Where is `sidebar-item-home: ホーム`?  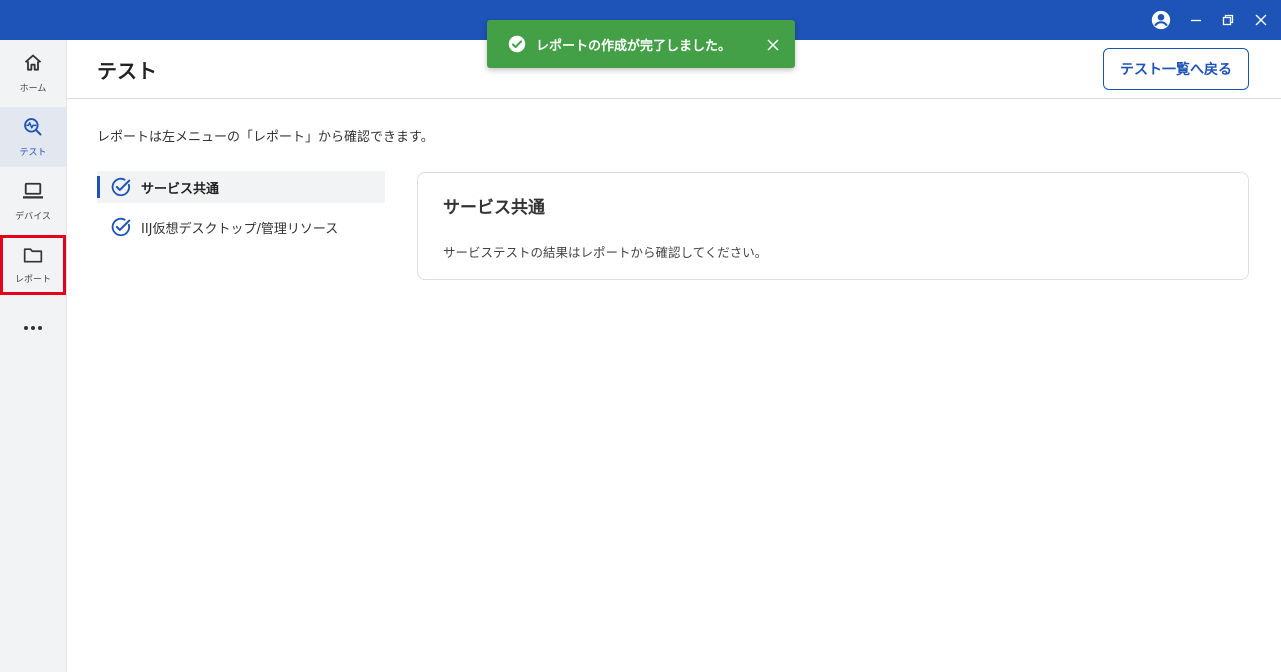
sidebar-item-home: ホーム is located at coordinates (33, 73).